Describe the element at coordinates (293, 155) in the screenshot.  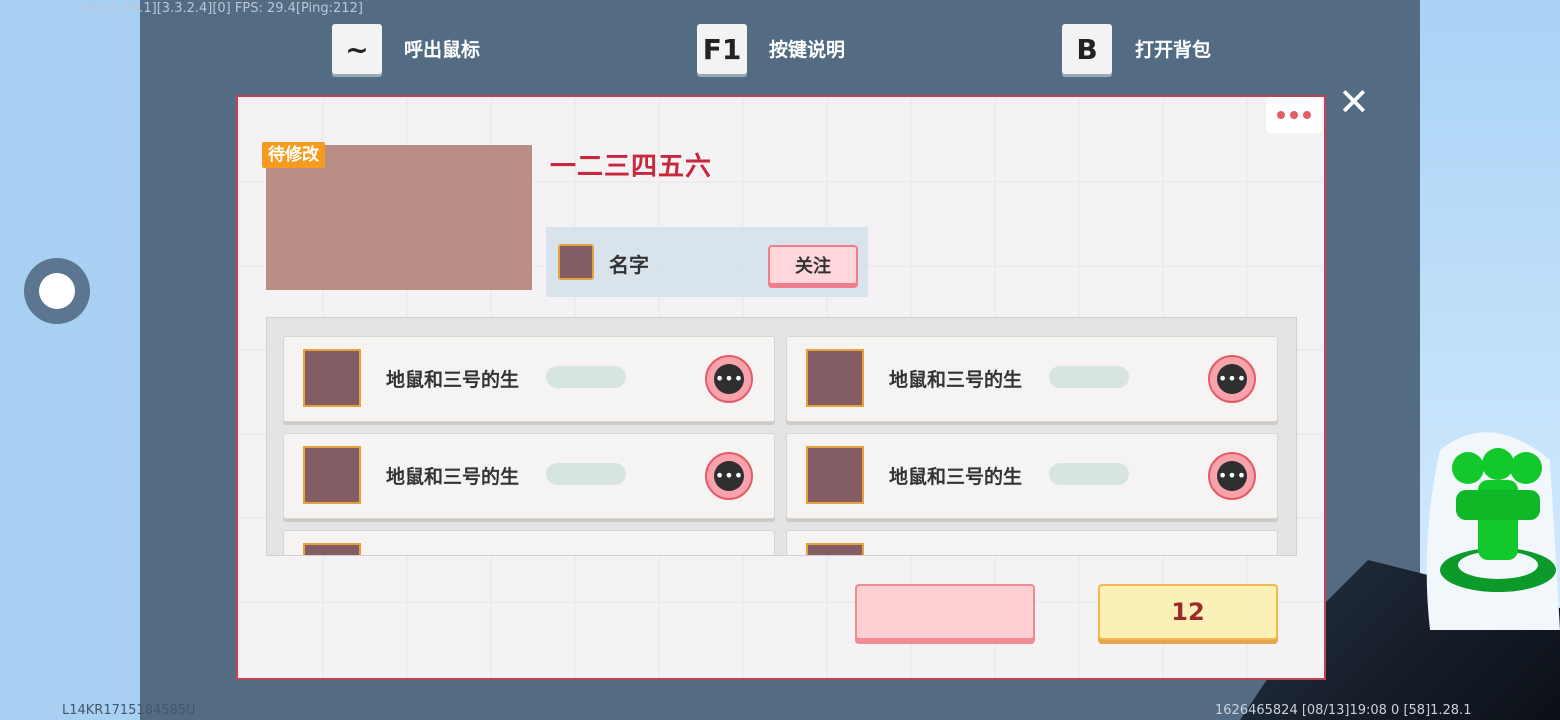
I see `pending-edit-tag: 待修改` at that location.